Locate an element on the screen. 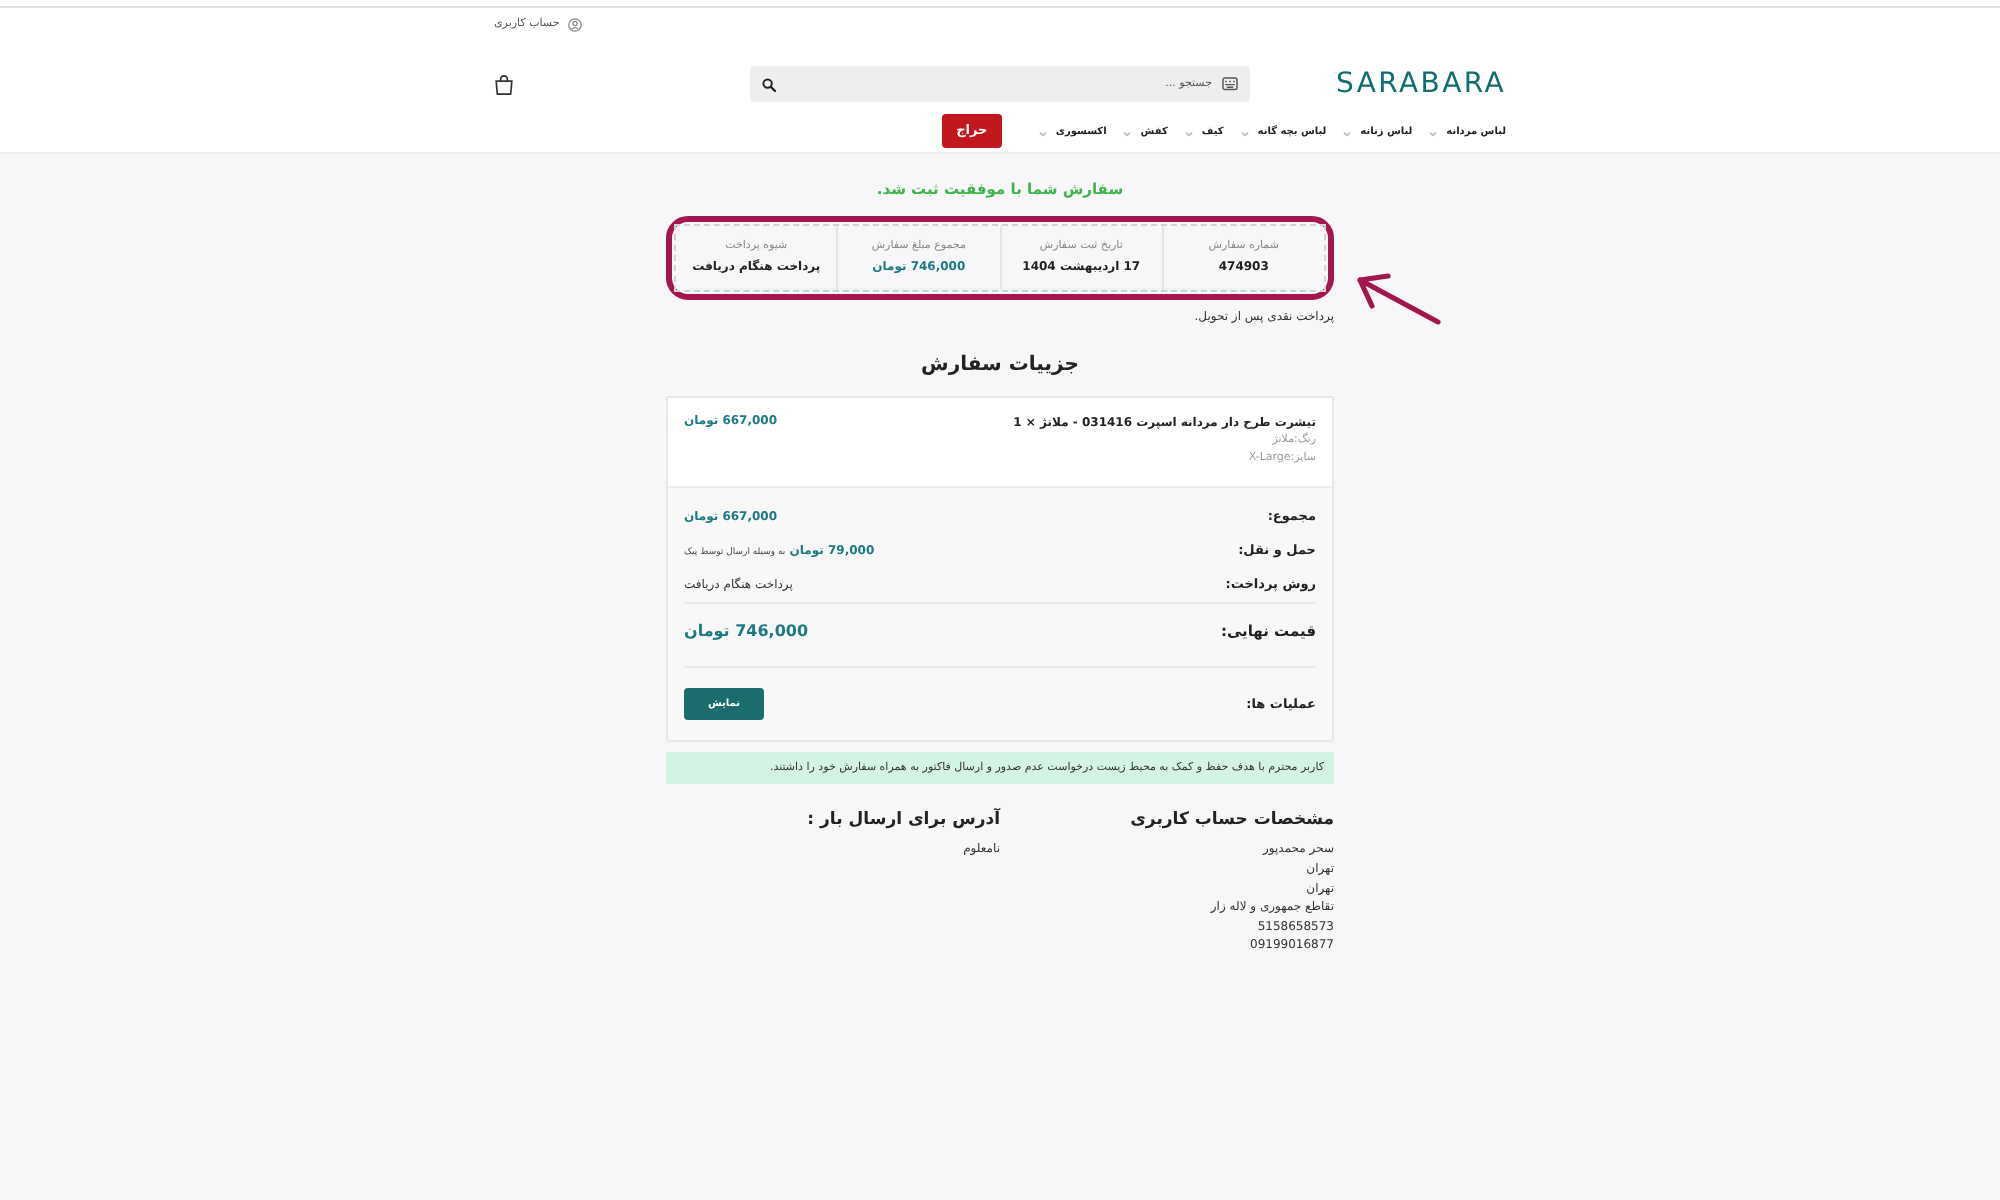 The height and width of the screenshot is (1200, 2000). logo: SARABARA is located at coordinates (1421, 84).